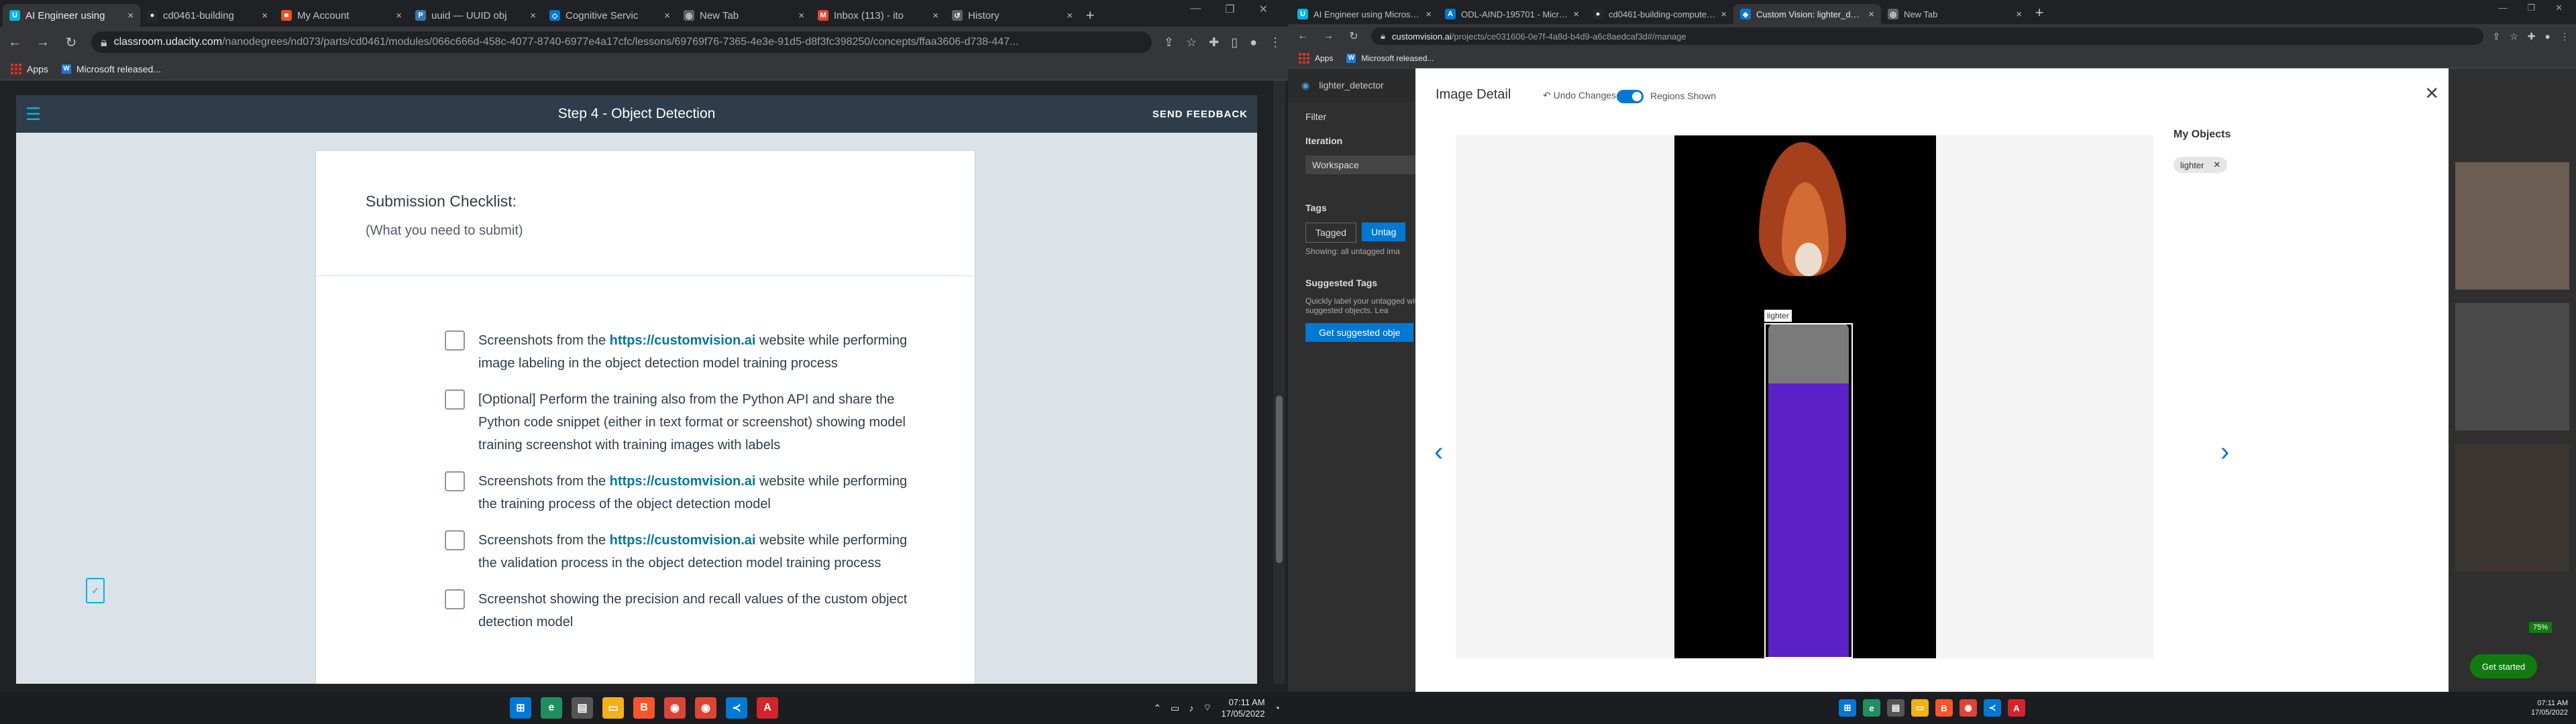 The height and width of the screenshot is (724, 2576). What do you see at coordinates (1279, 382) in the screenshot?
I see `scrollbar` at bounding box center [1279, 382].